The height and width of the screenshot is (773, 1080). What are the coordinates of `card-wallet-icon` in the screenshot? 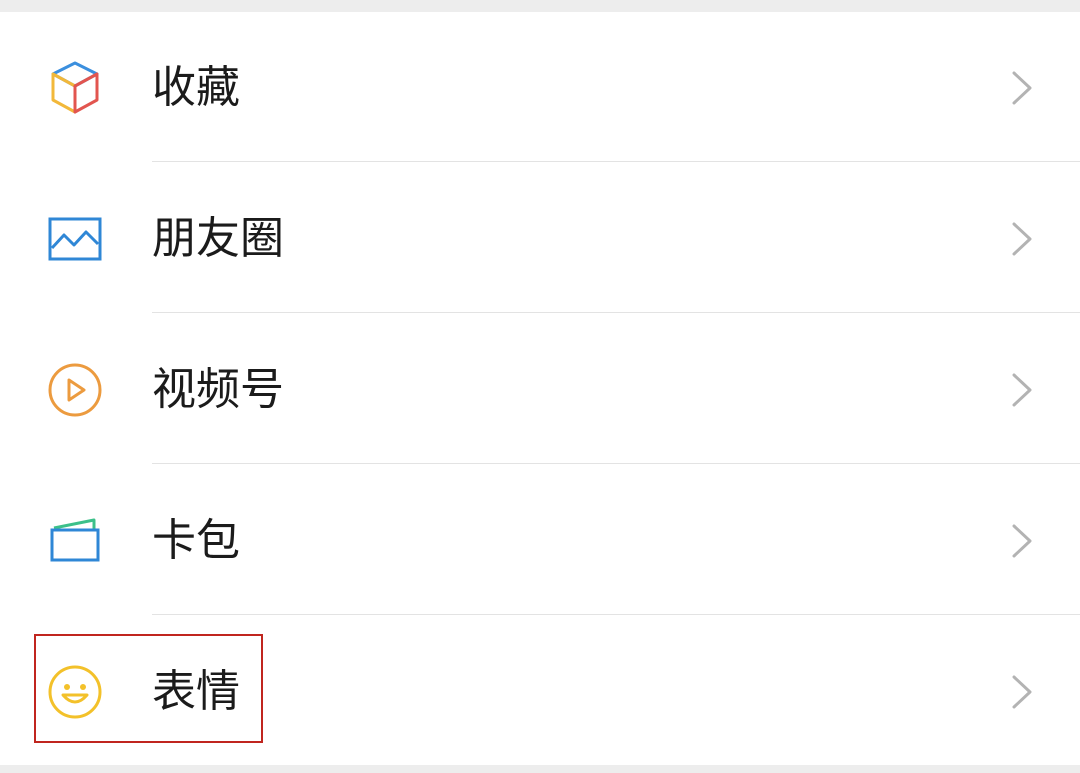 It's located at (75, 541).